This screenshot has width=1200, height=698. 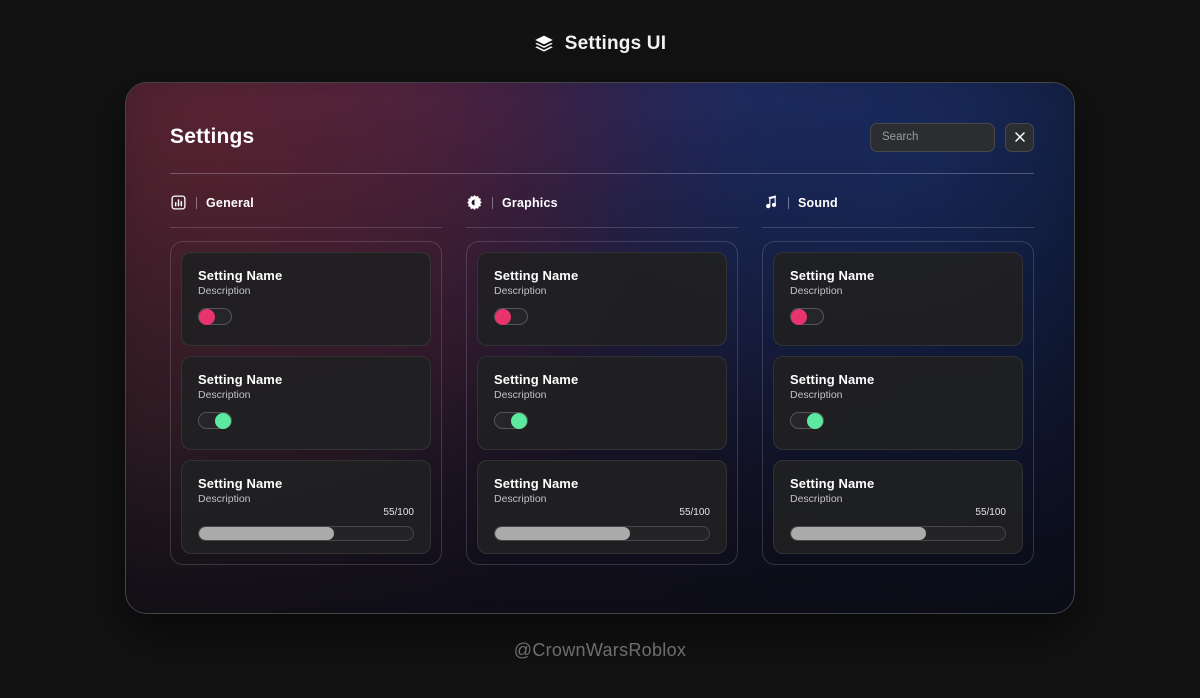 I want to click on tab-sound: Sound, so click(x=898, y=211).